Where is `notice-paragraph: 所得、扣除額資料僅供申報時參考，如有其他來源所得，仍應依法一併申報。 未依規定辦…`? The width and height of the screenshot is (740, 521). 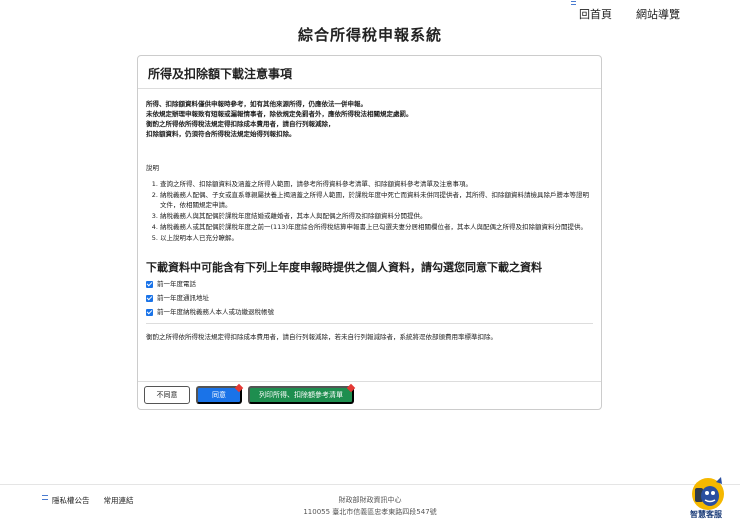 notice-paragraph: 所得、扣除額資料僅供申報時參考，如有其他來源所得，仍應依法一併申報。 未依規定辦… is located at coordinates (369, 119).